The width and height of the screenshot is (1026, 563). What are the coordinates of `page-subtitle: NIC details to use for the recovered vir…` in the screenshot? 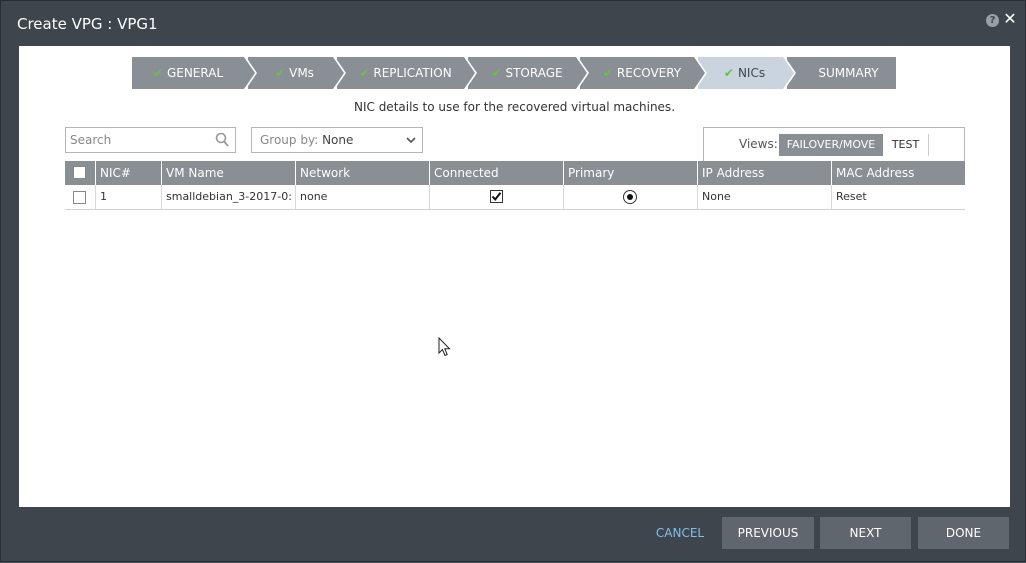 It's located at (514, 107).